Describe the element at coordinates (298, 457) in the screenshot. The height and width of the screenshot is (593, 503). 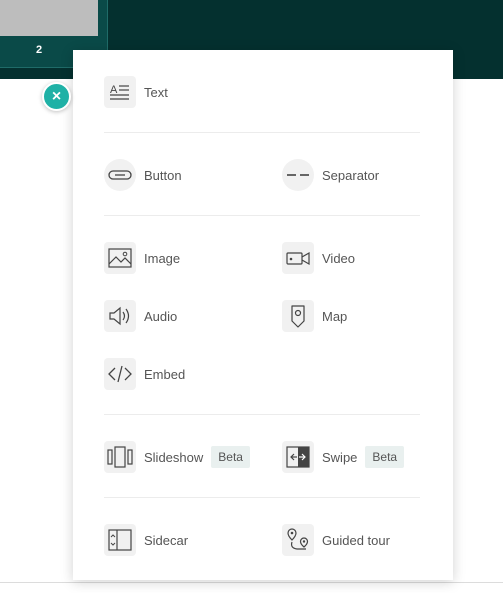
I see `swipe-icon` at that location.